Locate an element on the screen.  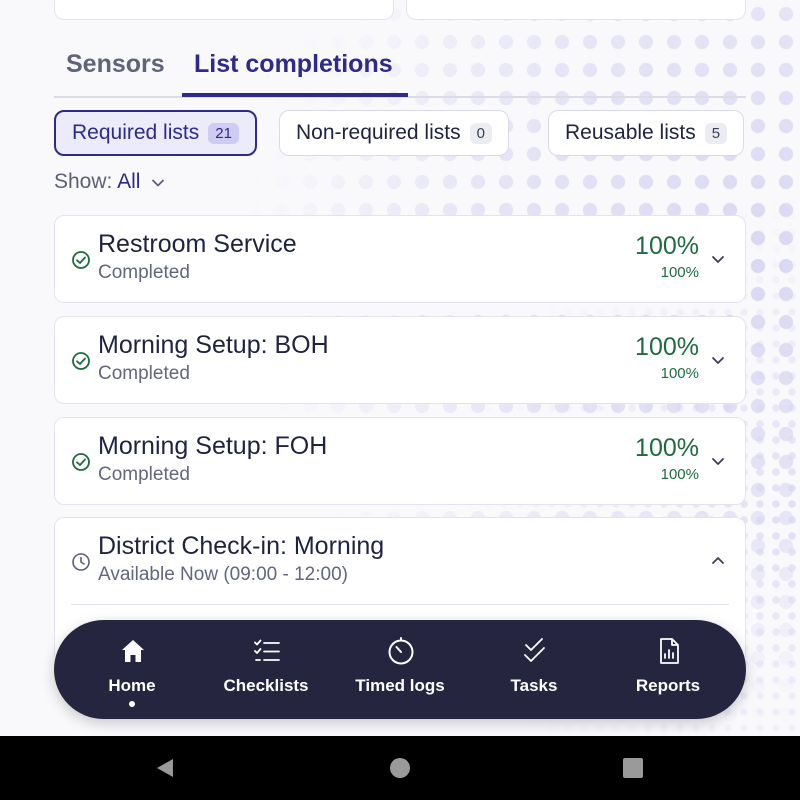
double-check-icon is located at coordinates (534, 650).